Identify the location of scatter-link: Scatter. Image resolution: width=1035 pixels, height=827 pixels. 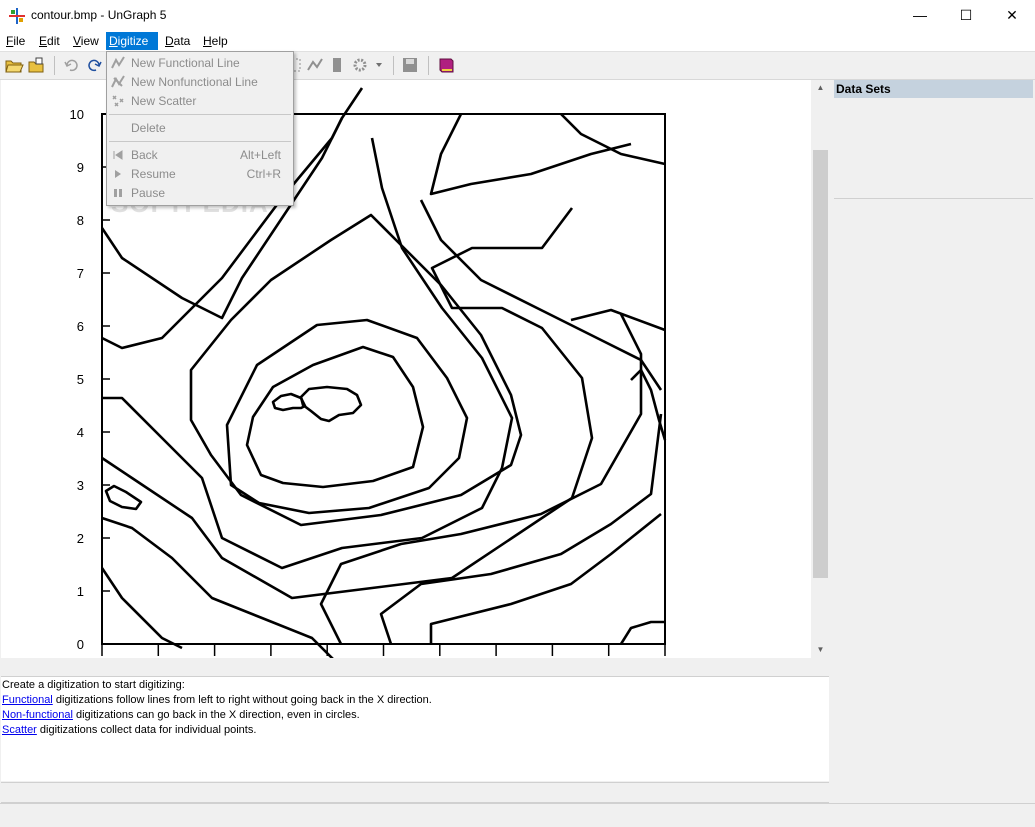
(19, 730).